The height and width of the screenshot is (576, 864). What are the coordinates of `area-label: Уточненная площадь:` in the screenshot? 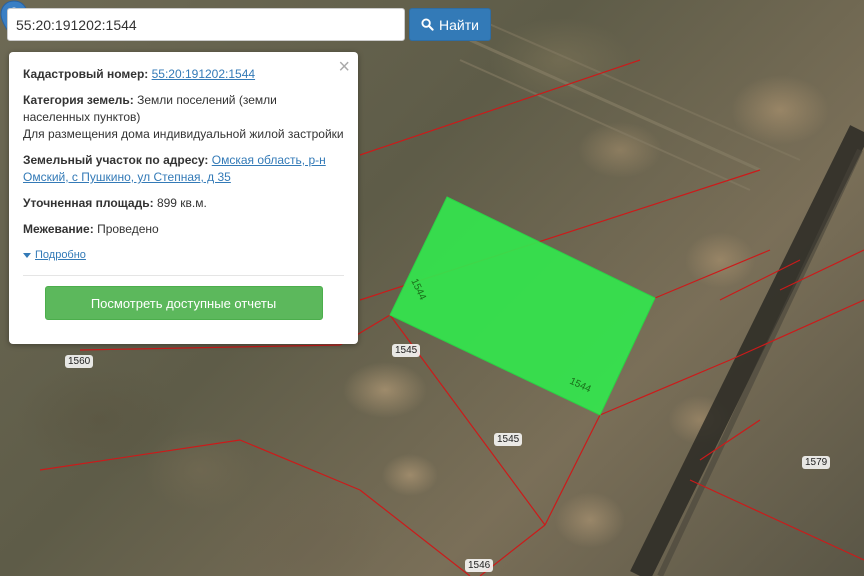 It's located at (88, 203).